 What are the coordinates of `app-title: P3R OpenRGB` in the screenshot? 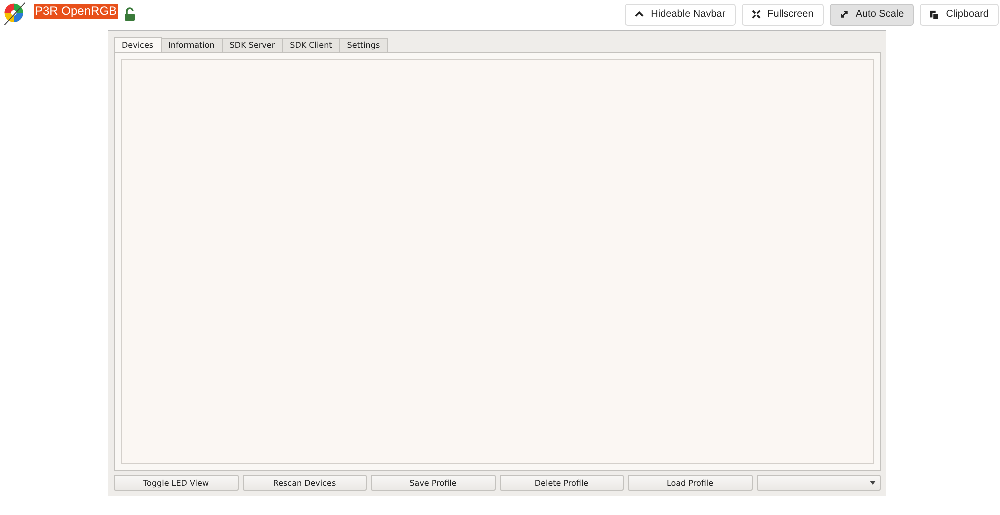 It's located at (76, 11).